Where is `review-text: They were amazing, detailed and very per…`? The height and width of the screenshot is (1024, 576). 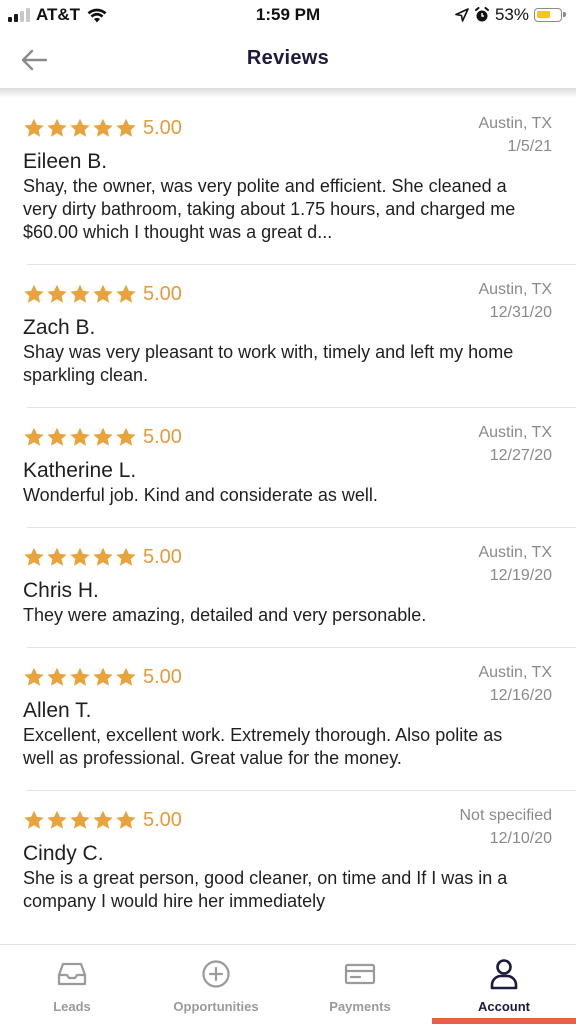
review-text: They were amazing, detailed and very per… is located at coordinates (225, 615).